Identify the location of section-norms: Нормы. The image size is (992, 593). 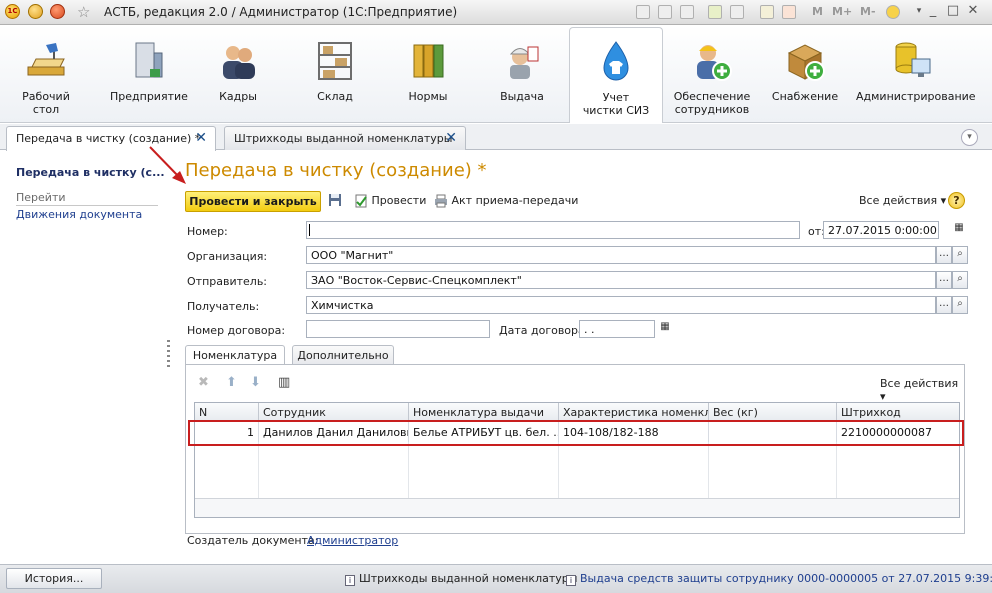
(428, 74).